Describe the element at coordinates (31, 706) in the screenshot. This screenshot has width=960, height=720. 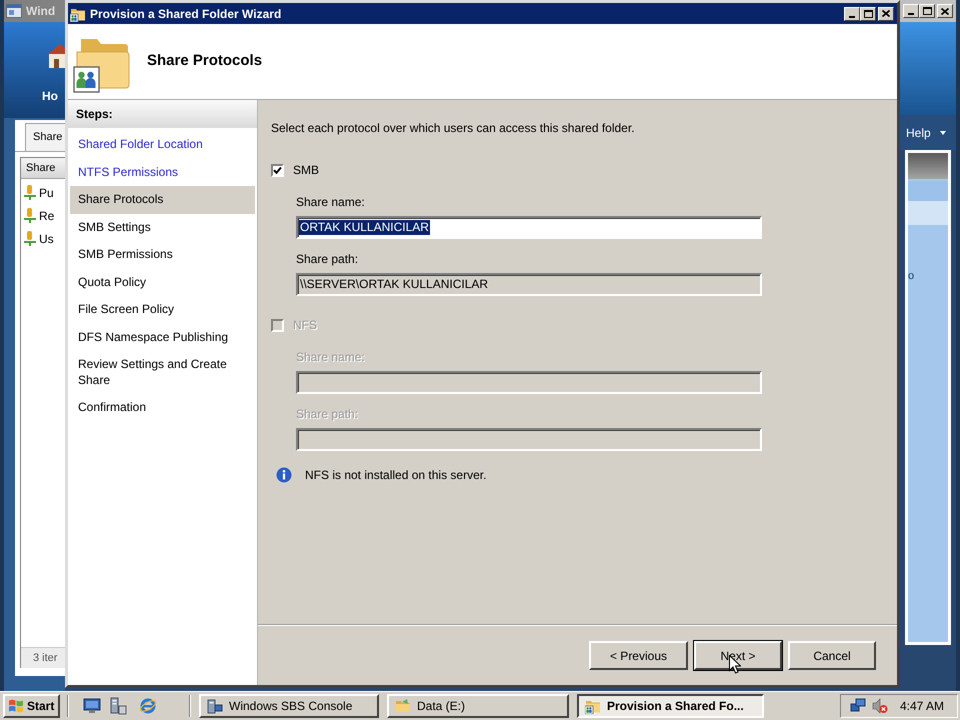
I see `start-button: Start` at that location.